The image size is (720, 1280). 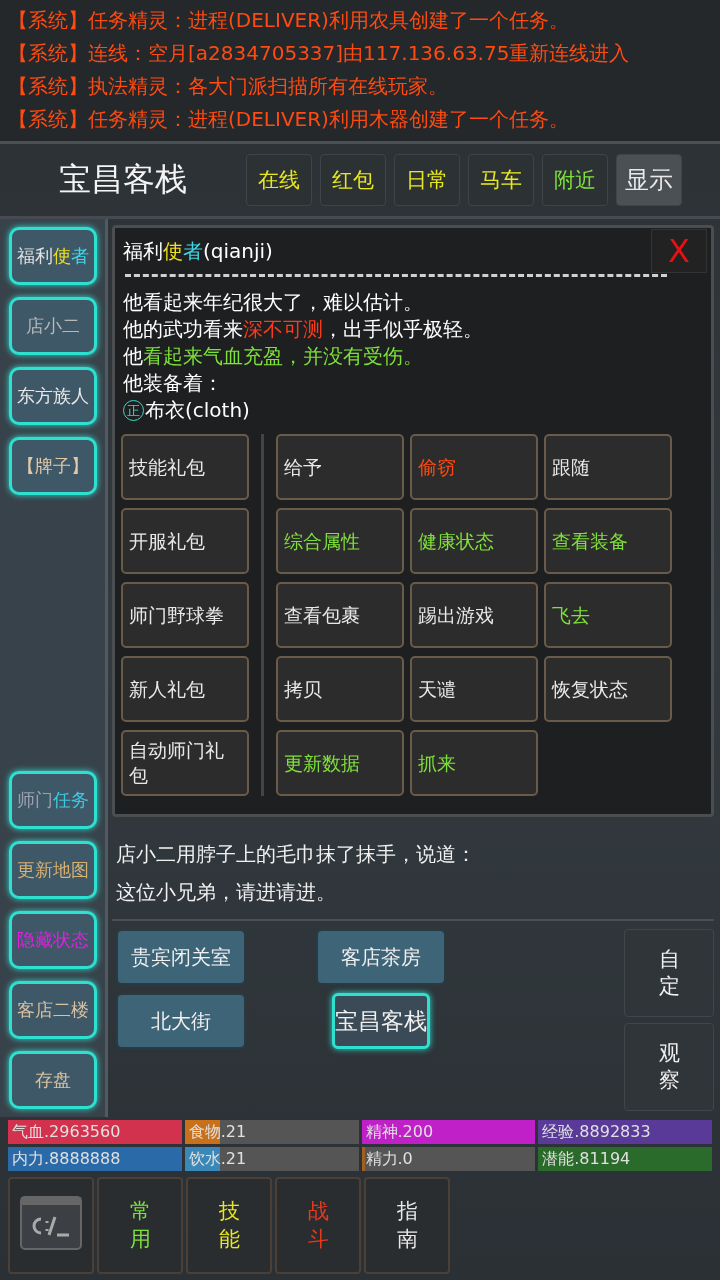 I want to click on action-button: 拷贝, so click(x=340, y=689).